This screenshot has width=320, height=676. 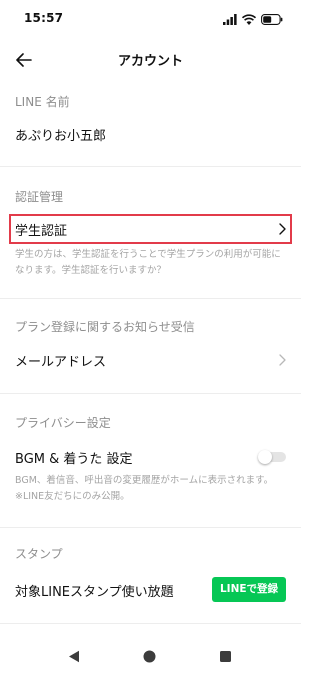 I want to click on battery-icon, so click(x=272, y=19).